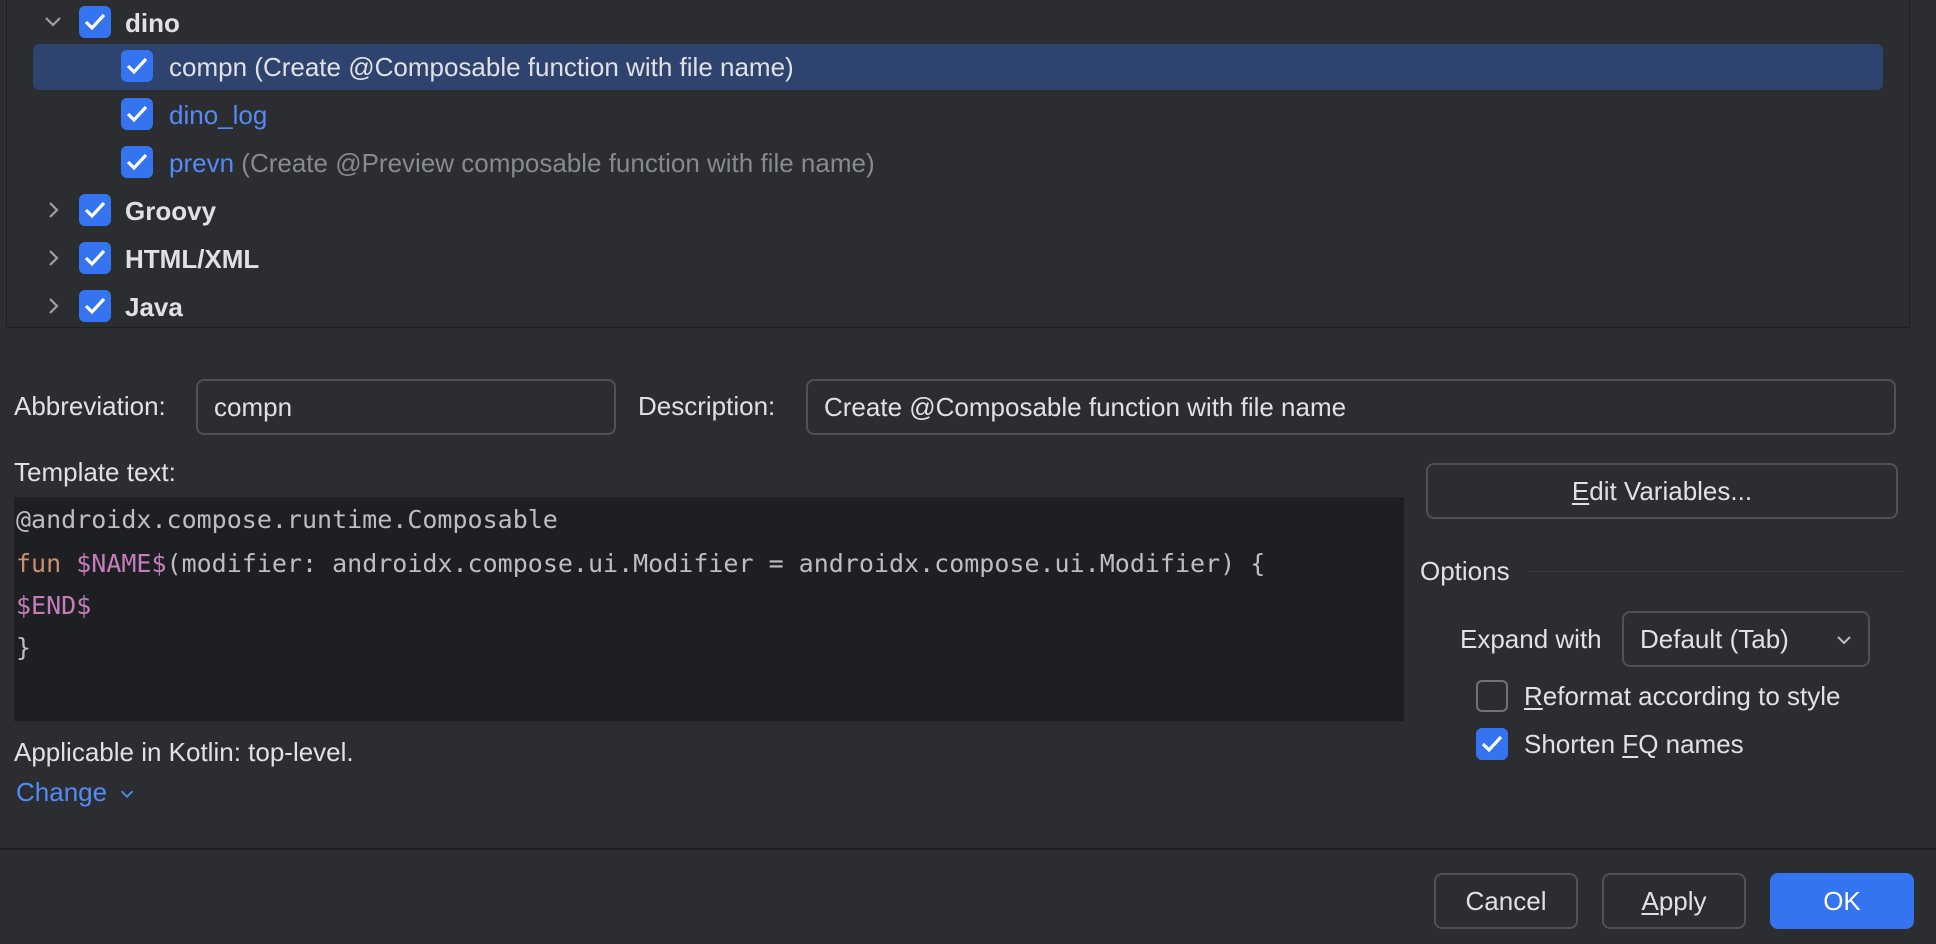 This screenshot has height=944, width=1936. Describe the element at coordinates (958, 211) in the screenshot. I see `tree-group-groovy: Groovy` at that location.